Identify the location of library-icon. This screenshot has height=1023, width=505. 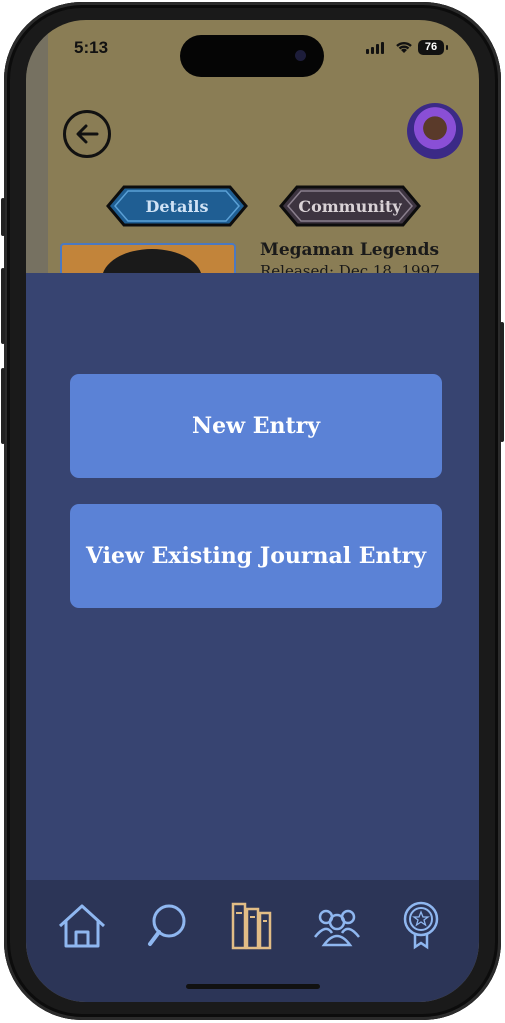
(251, 926).